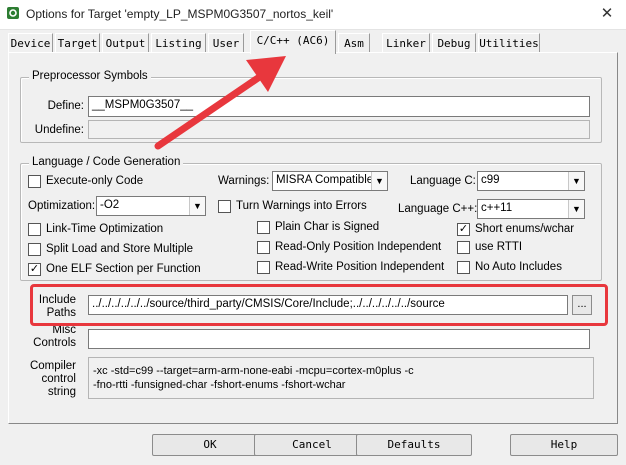 This screenshot has width=626, height=465. Describe the element at coordinates (54, 343) in the screenshot. I see `misc-label-line2: Controls` at that location.